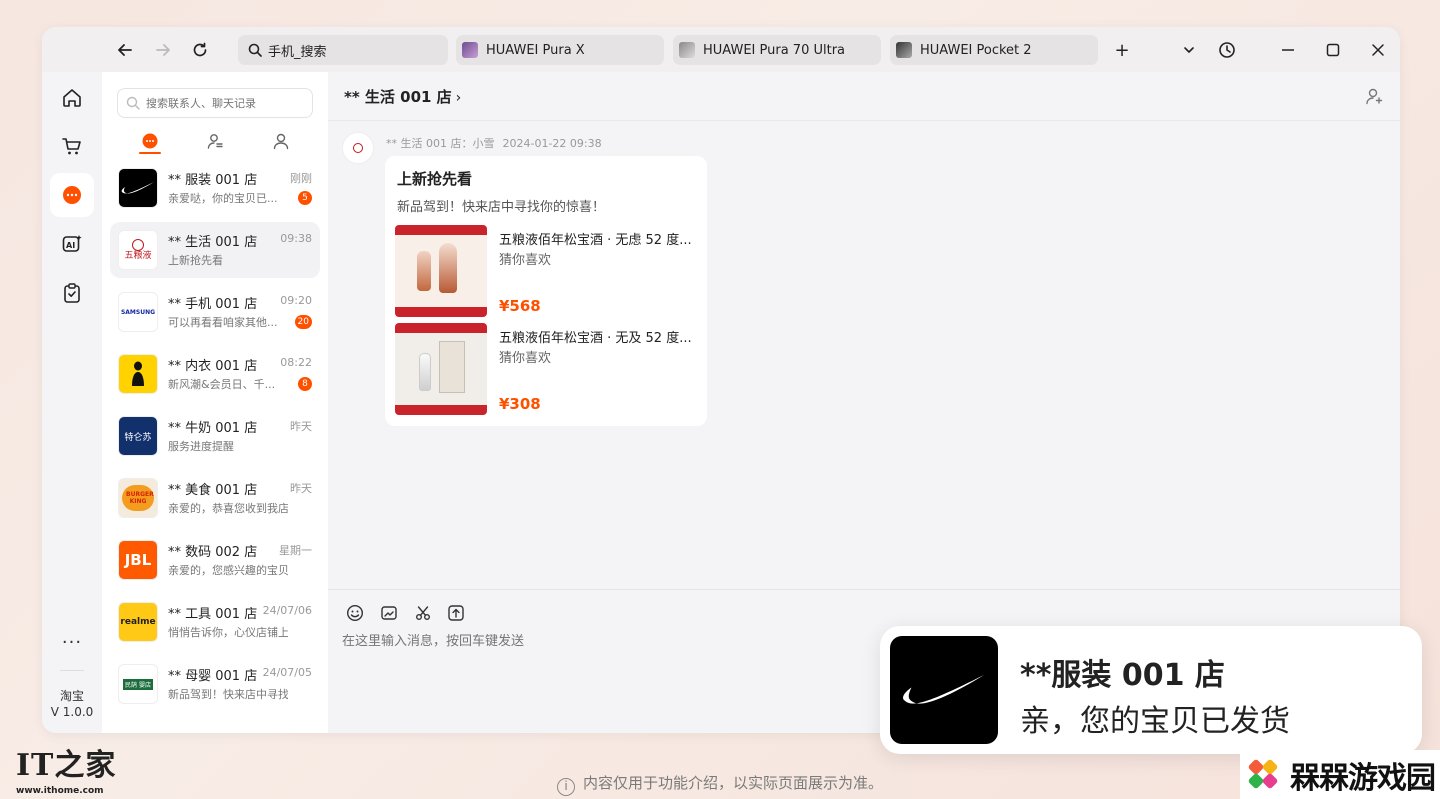 This screenshot has height=799, width=1440. I want to click on app-version: V 1.0.0, so click(72, 712).